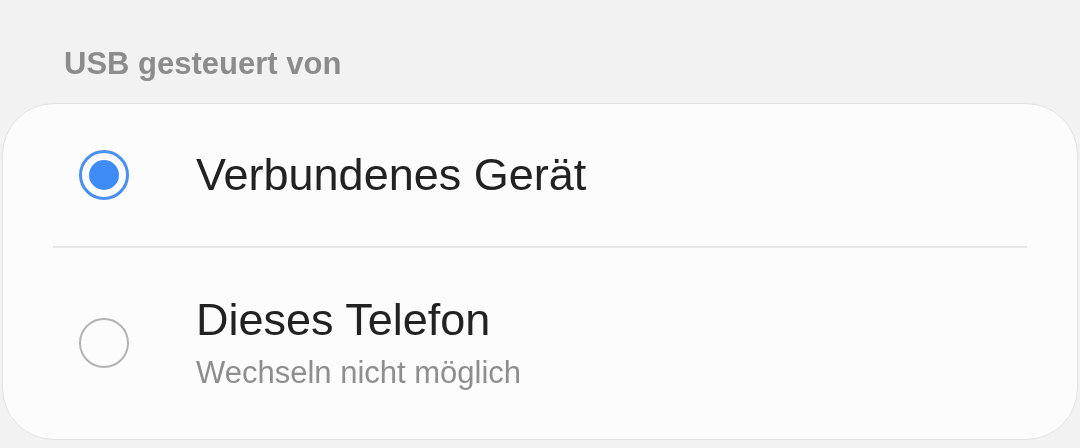 This screenshot has width=1080, height=448. What do you see at coordinates (359, 320) in the screenshot?
I see `option-label: Dieses Telefon` at bounding box center [359, 320].